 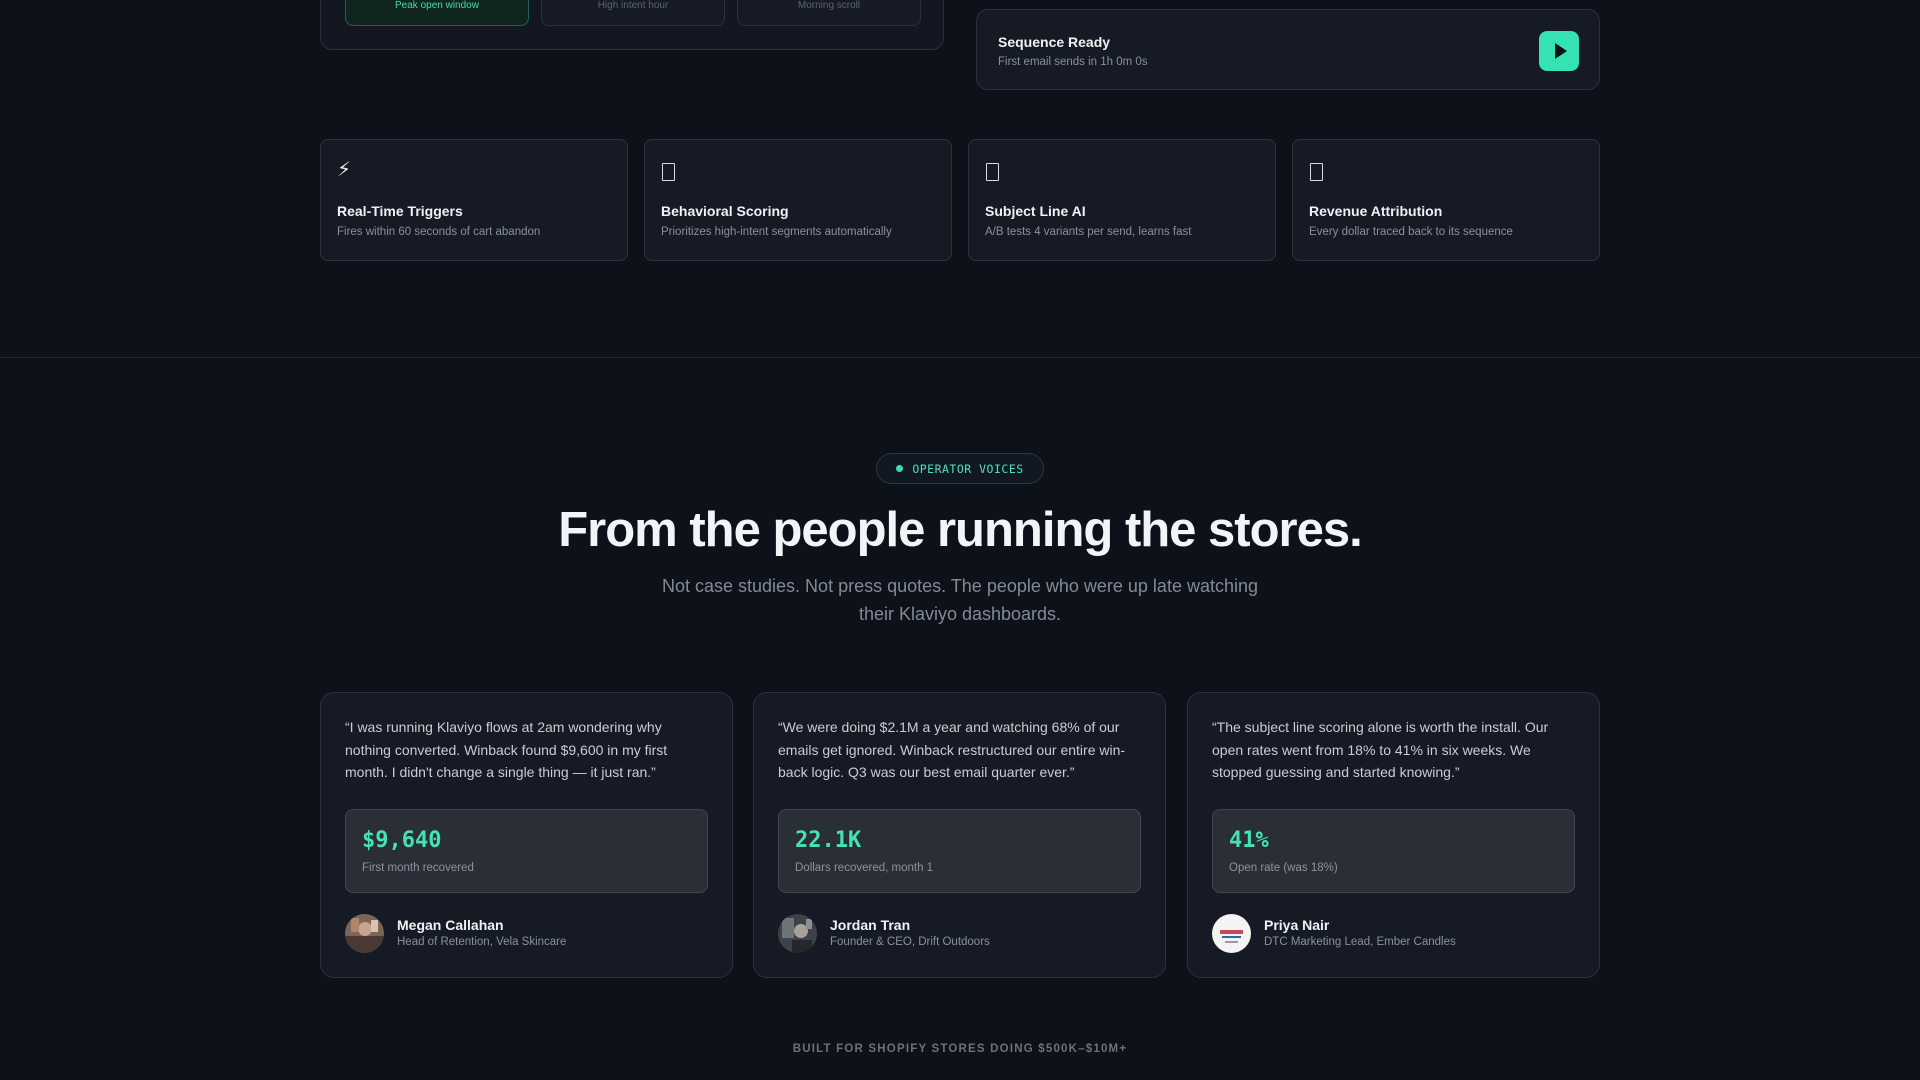 I want to click on sequence-title: Sequence Ready, so click(x=1054, y=42).